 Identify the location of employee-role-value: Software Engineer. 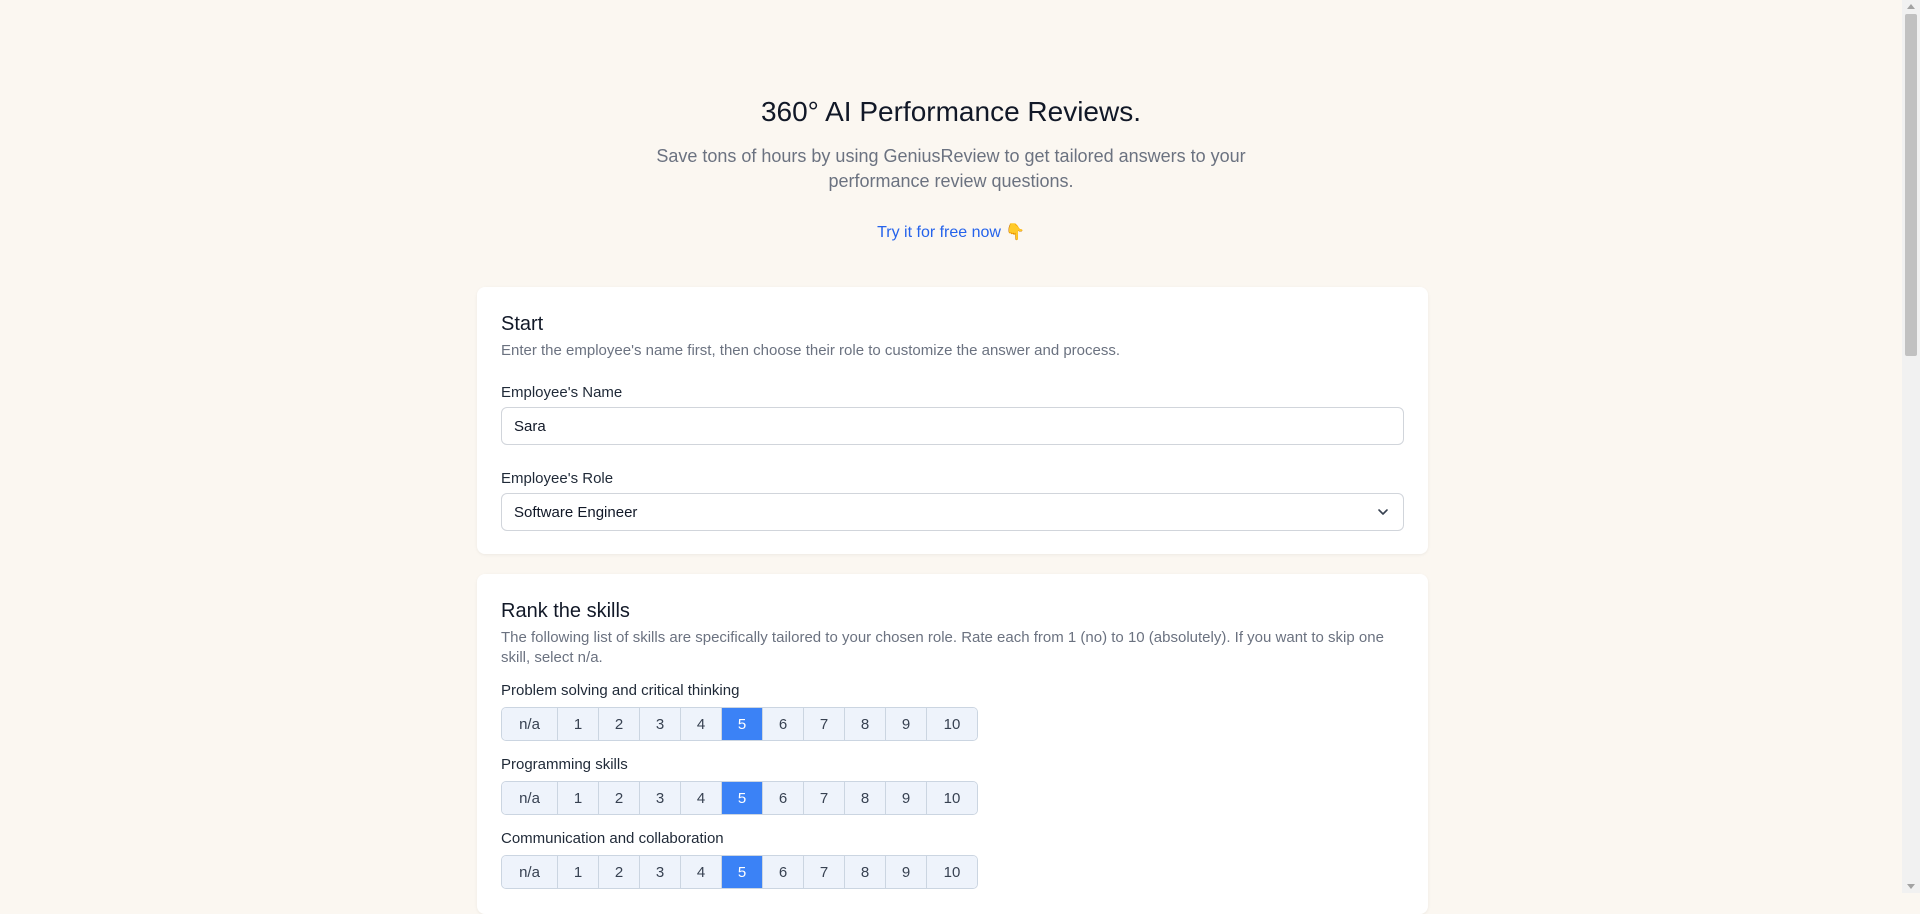
(576, 512).